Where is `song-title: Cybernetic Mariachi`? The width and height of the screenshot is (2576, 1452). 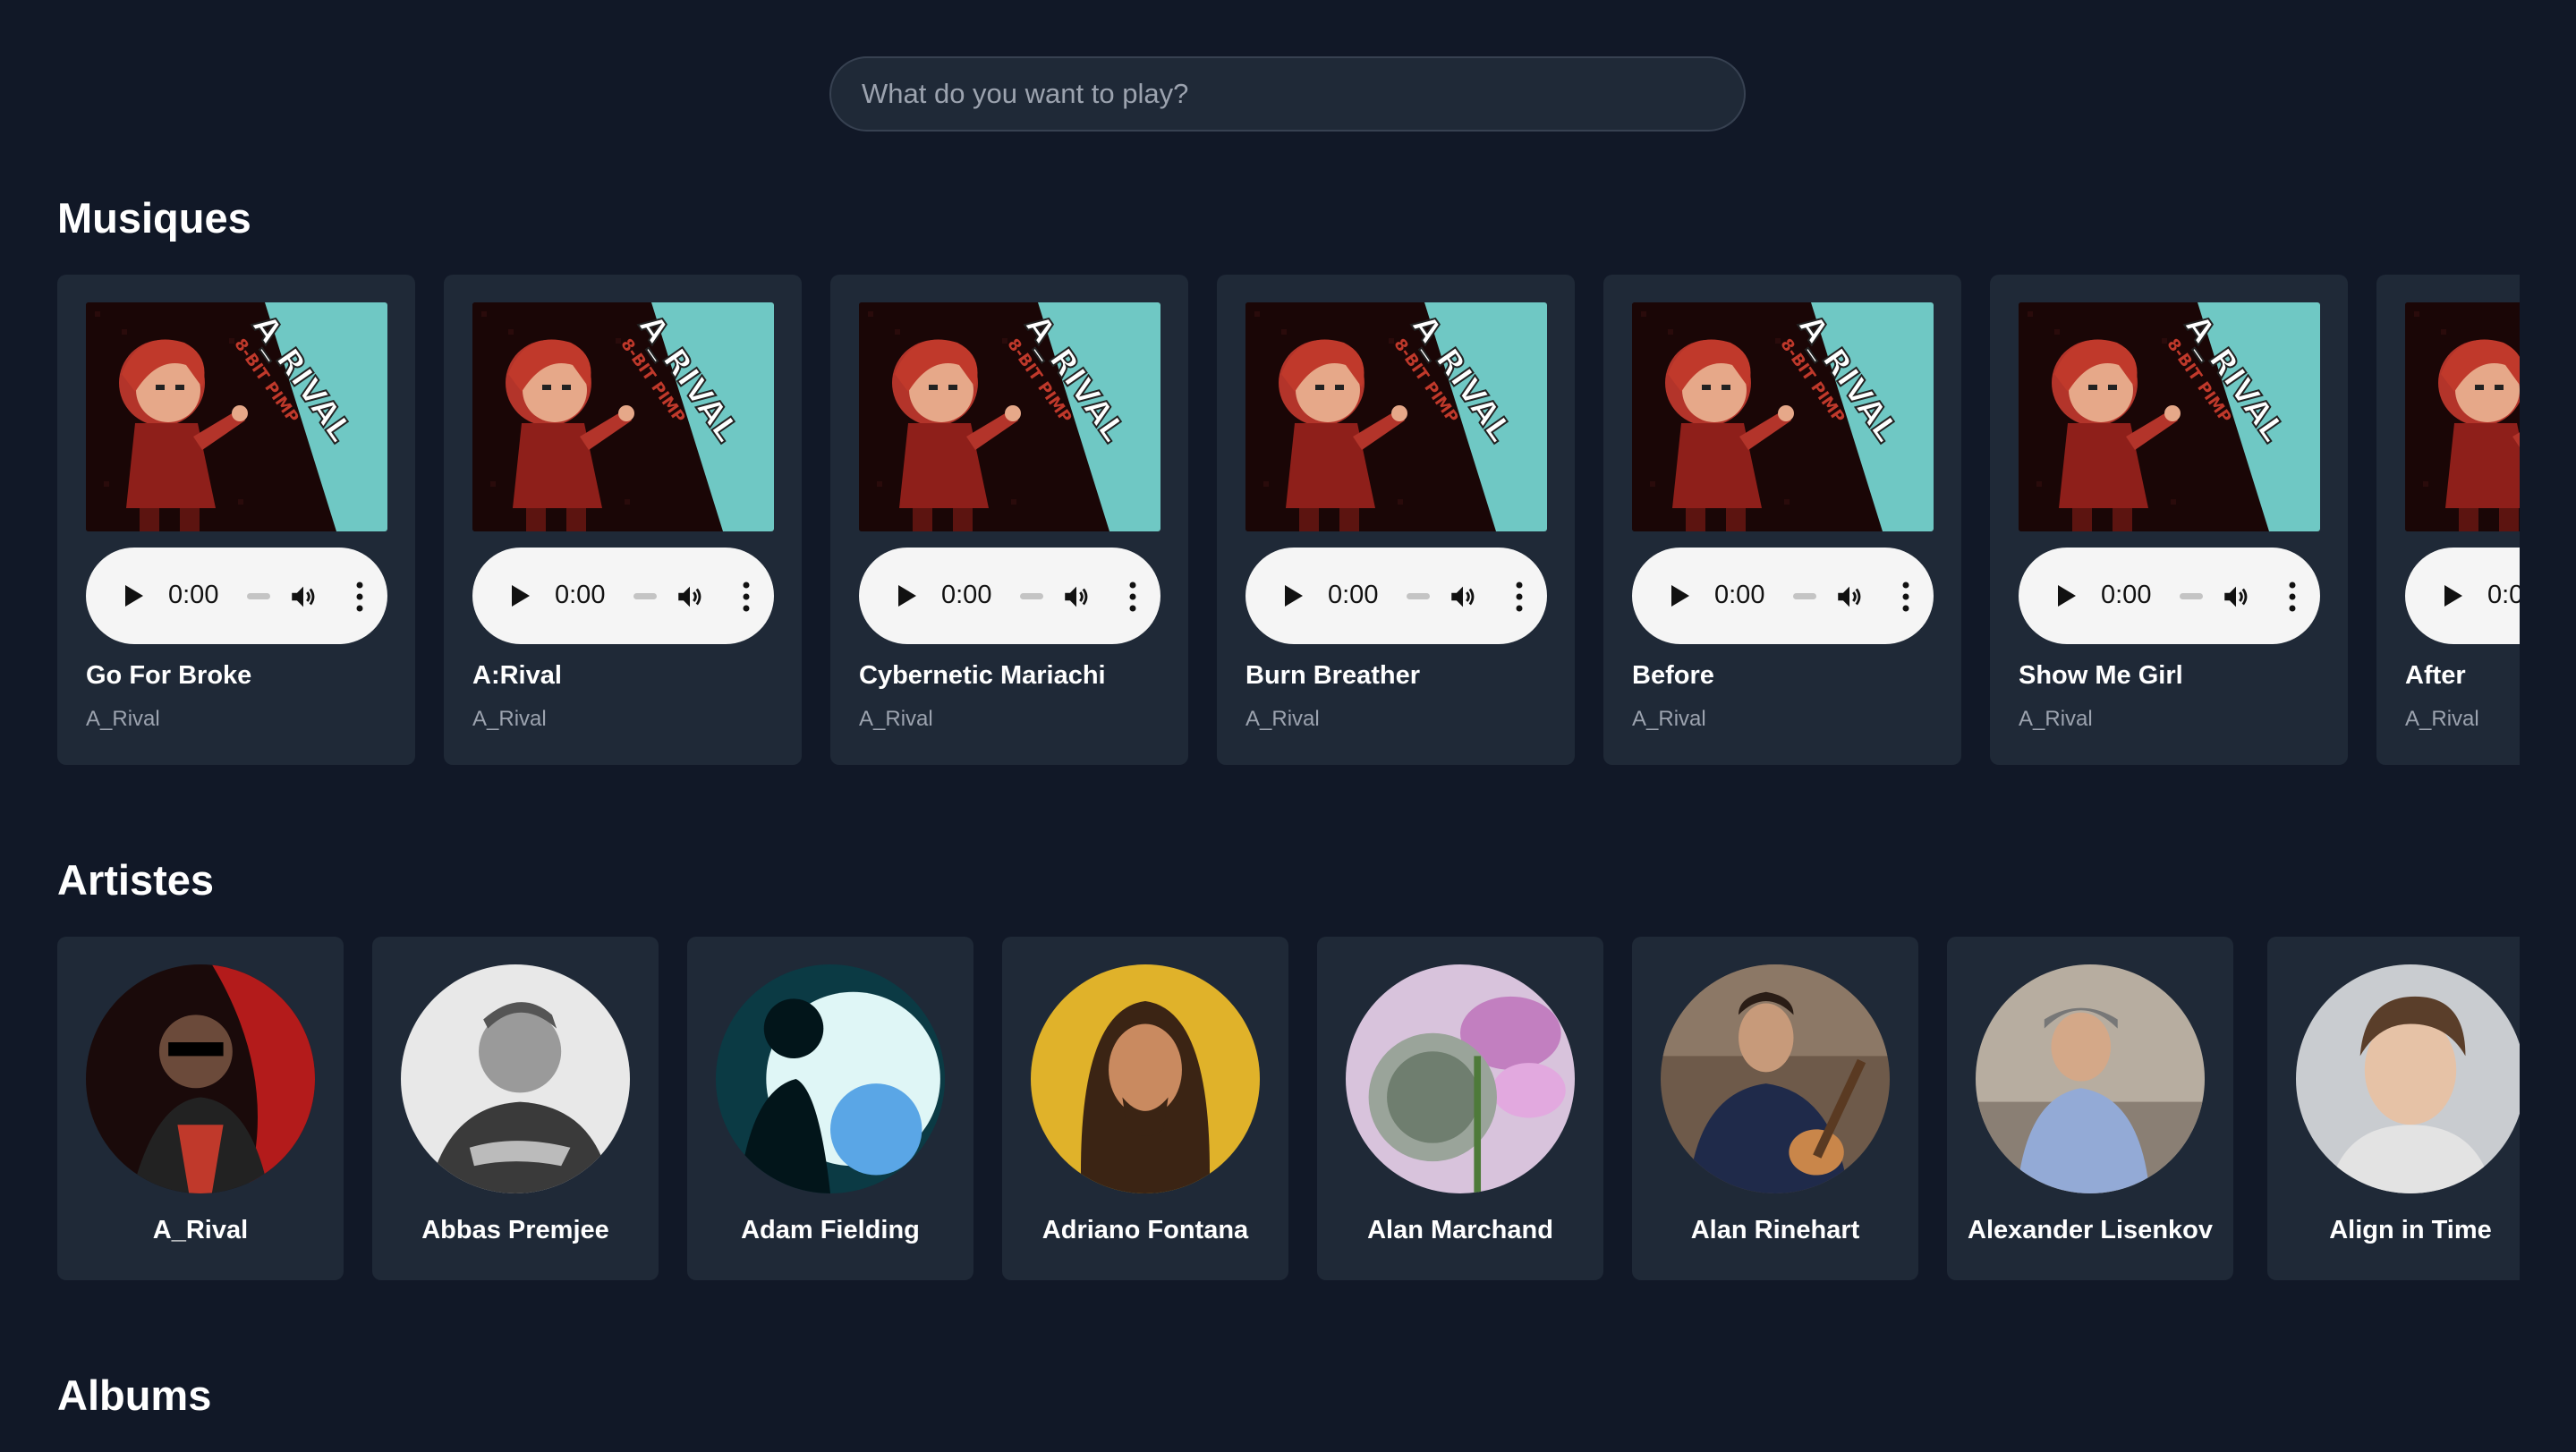 song-title: Cybernetic Mariachi is located at coordinates (982, 676).